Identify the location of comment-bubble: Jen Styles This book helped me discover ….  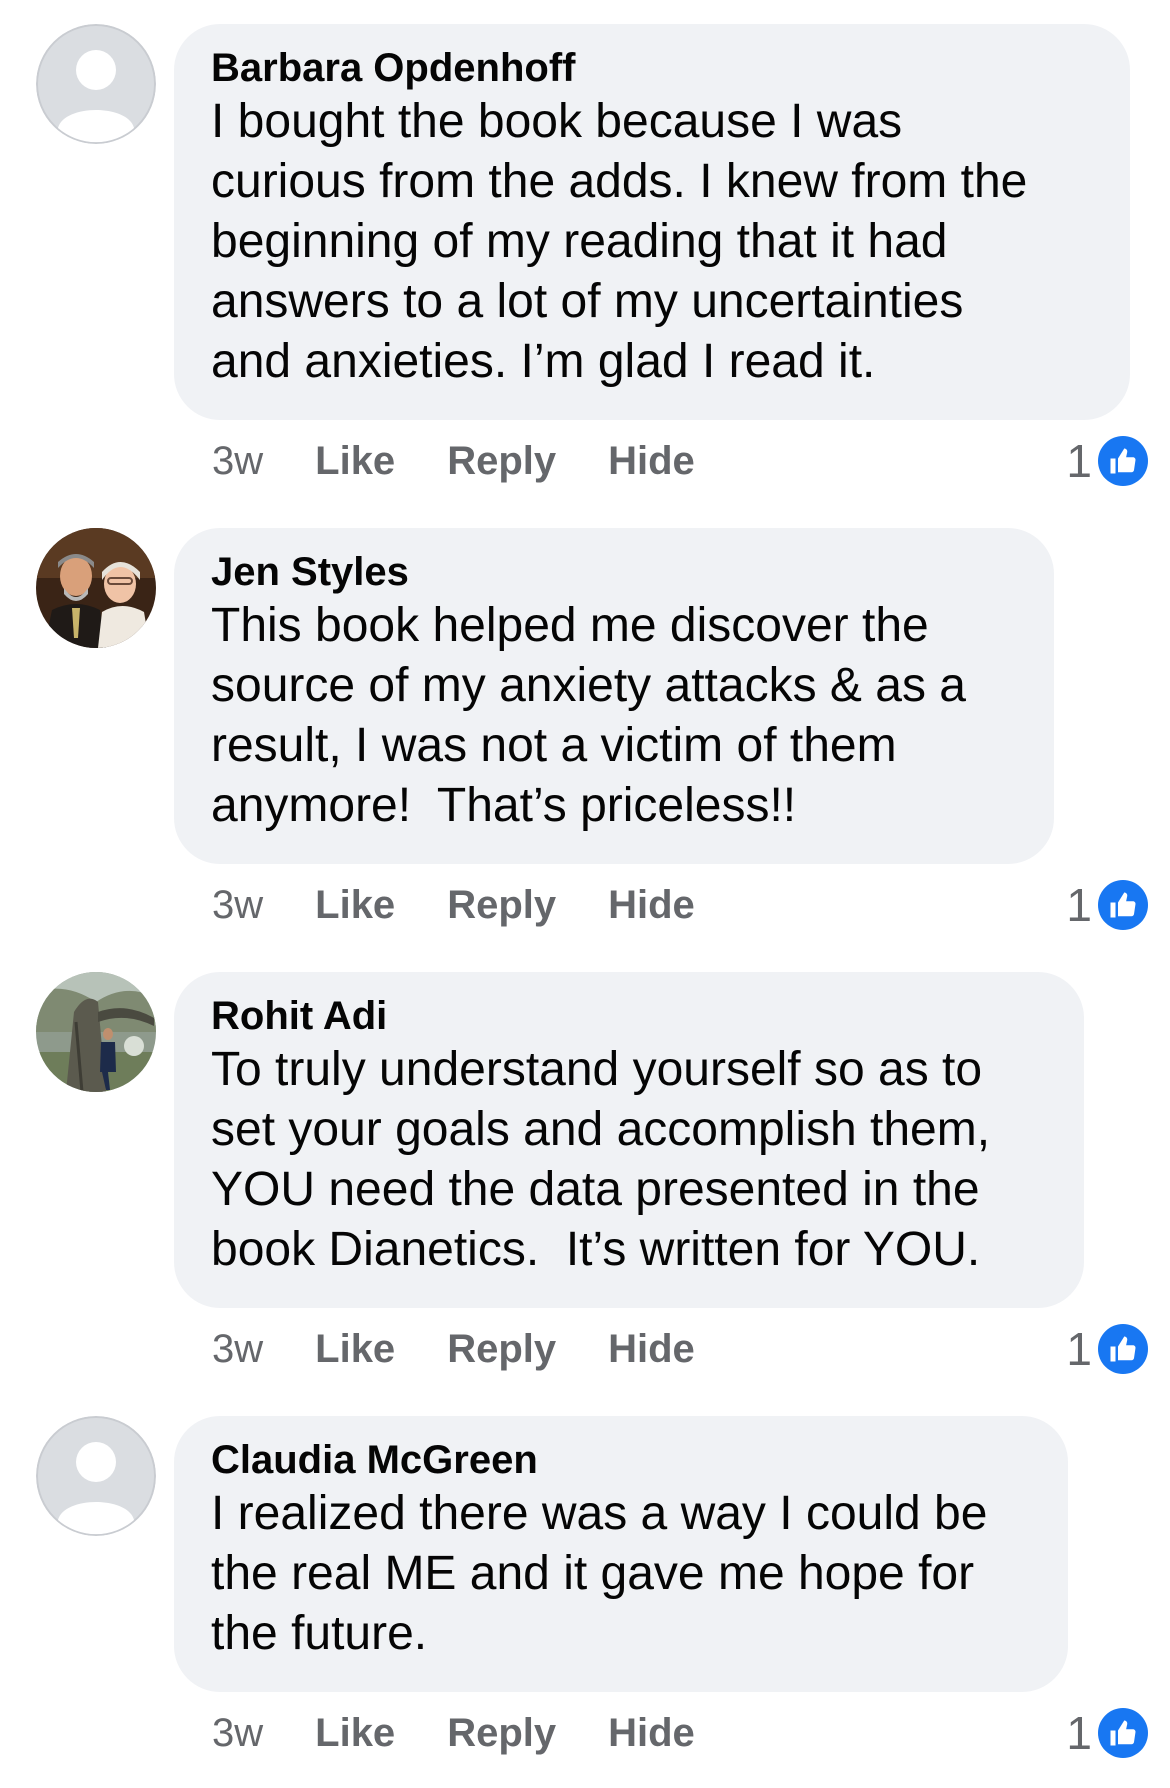
(614, 696).